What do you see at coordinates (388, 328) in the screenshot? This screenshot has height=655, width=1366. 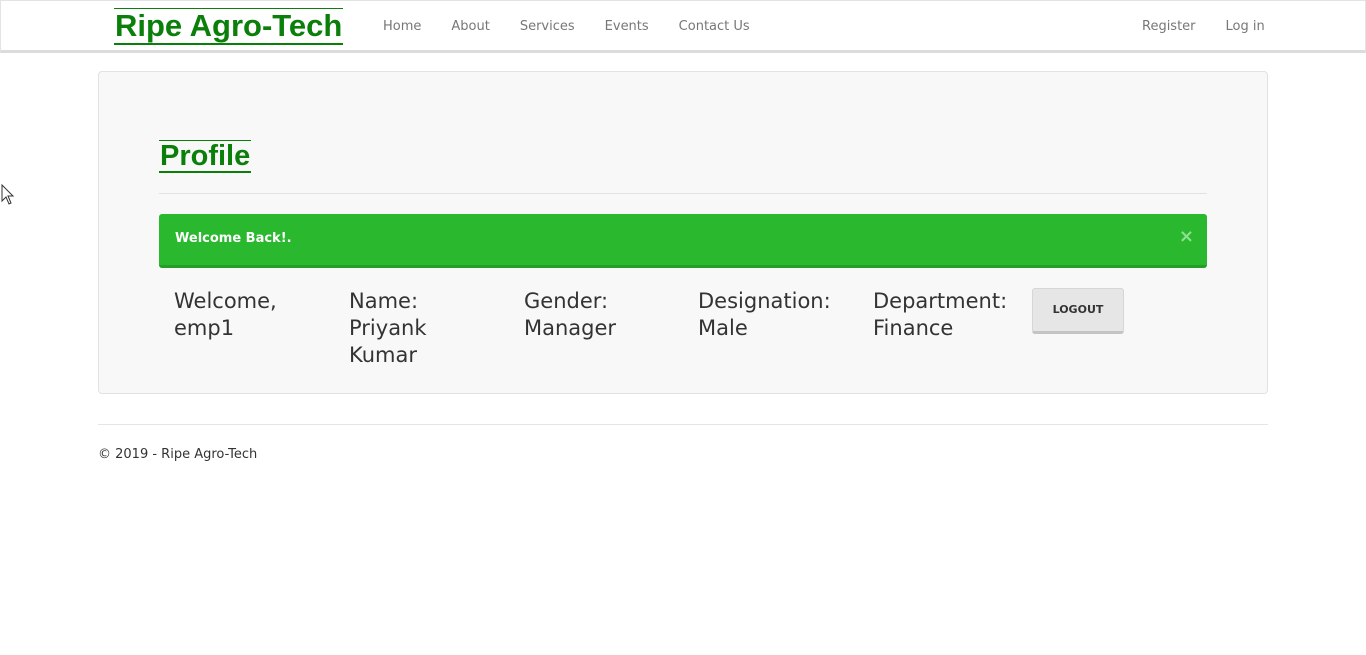 I see `name-field: Name: Priyank Kumar` at bounding box center [388, 328].